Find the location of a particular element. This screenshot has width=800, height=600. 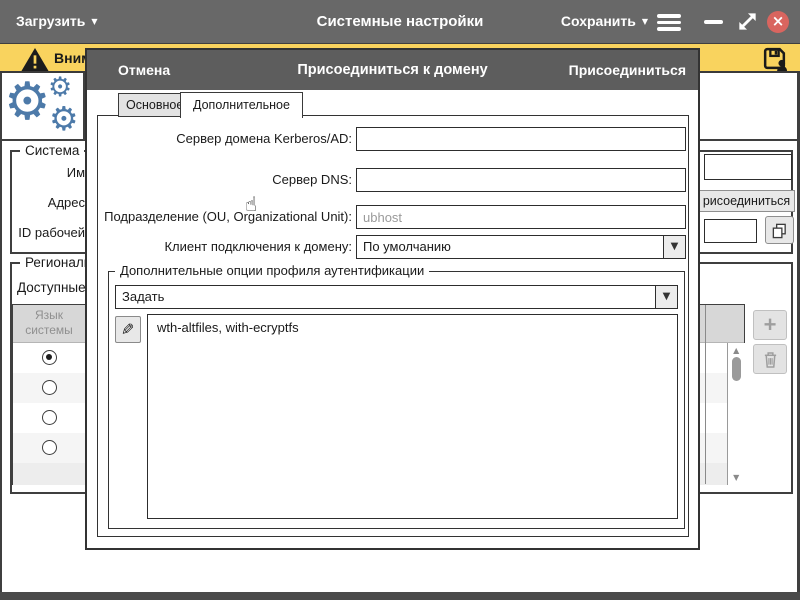

ou-input is located at coordinates (521, 217).